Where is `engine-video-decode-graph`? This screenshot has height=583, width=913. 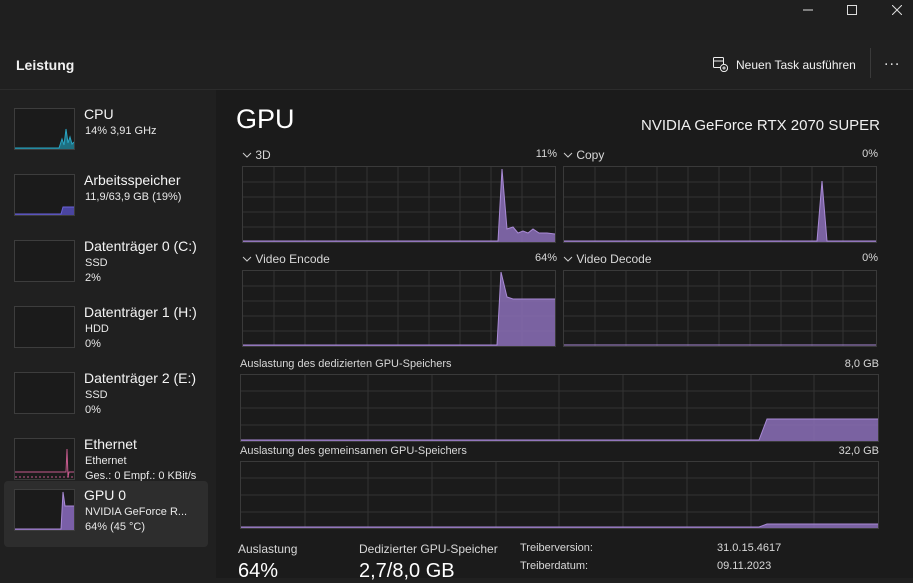
engine-video-decode-graph is located at coordinates (720, 308).